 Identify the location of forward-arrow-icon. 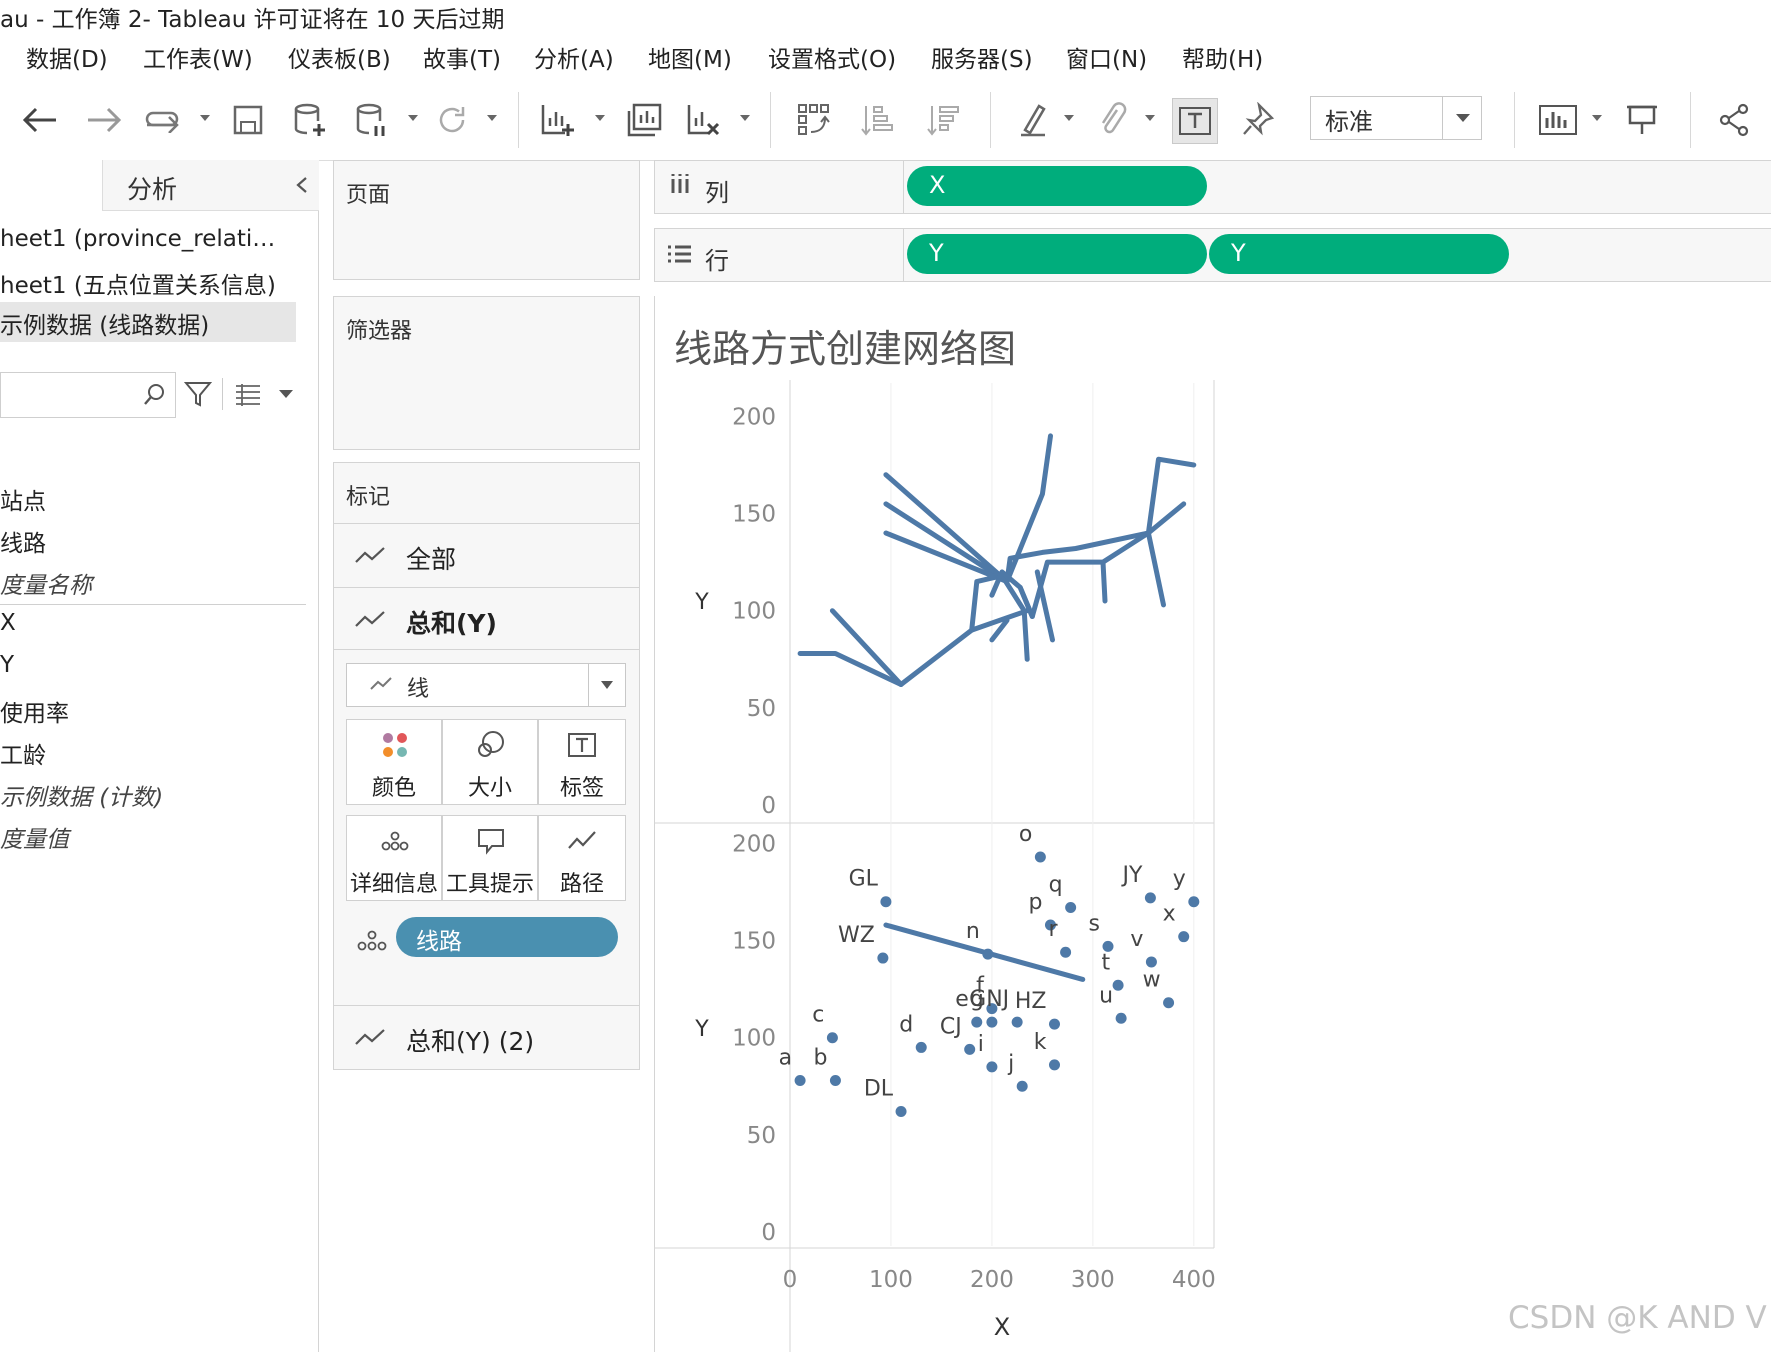
(104, 120).